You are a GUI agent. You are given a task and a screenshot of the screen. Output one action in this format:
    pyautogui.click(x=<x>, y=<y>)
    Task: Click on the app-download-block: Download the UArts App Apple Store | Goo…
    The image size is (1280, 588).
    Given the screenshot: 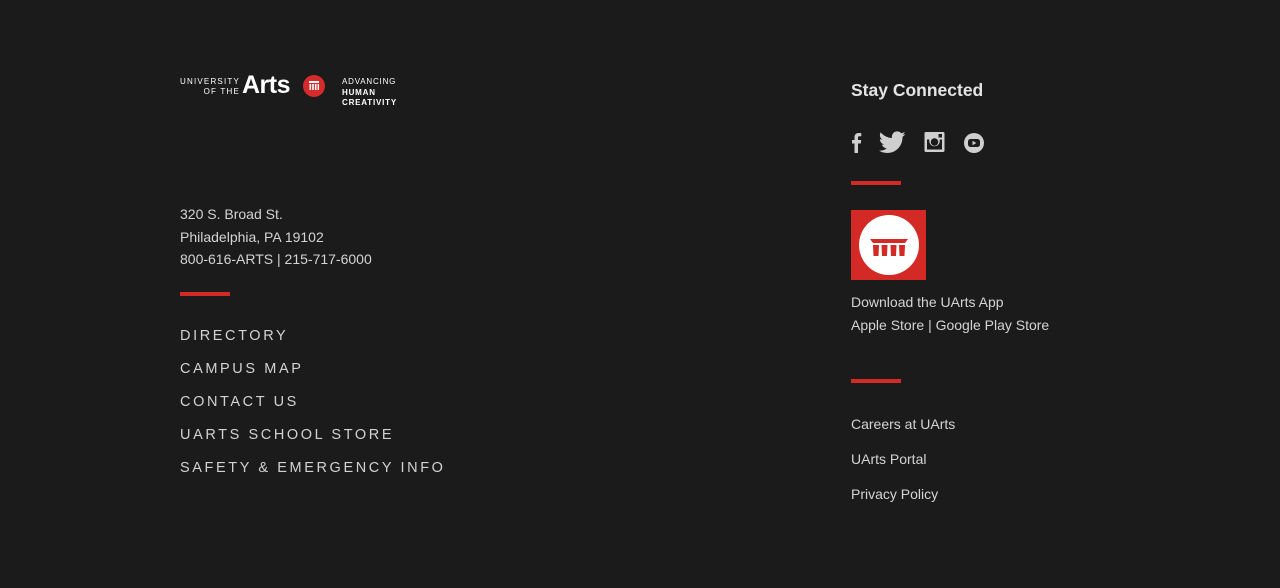 What is the action you would take?
    pyautogui.click(x=950, y=314)
    